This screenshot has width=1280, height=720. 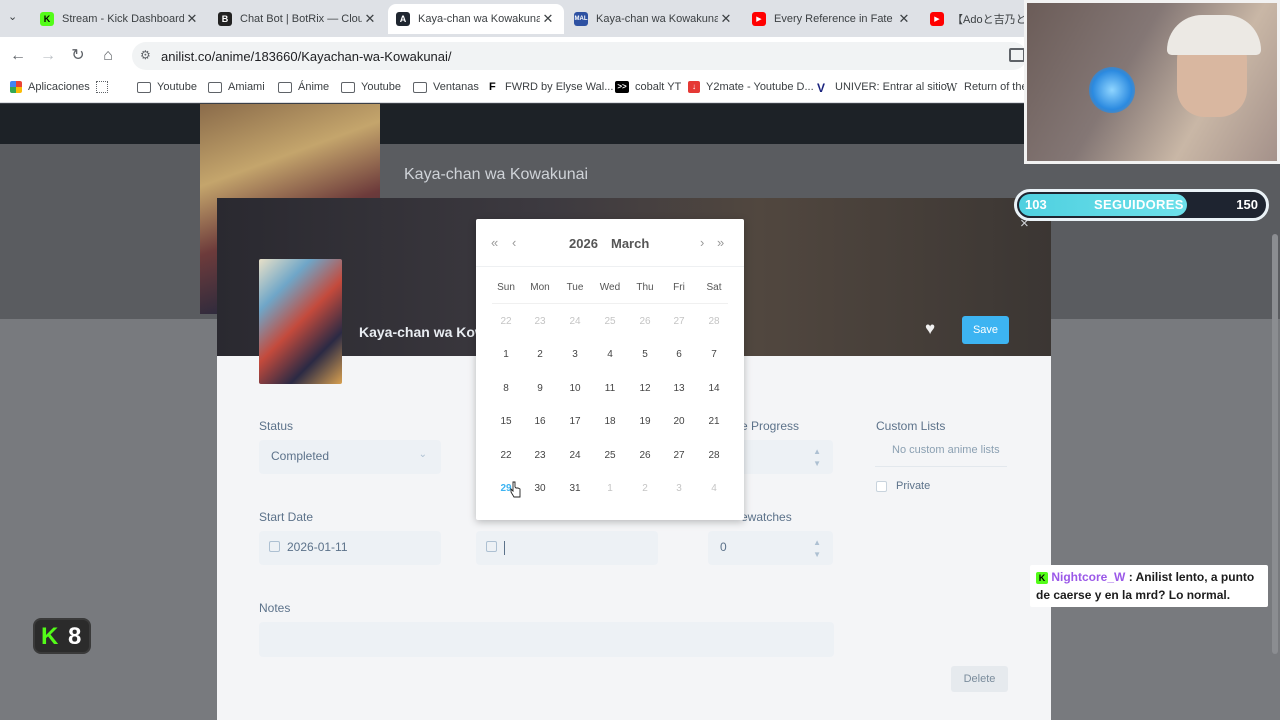 What do you see at coordinates (679, 421) in the screenshot?
I see `calendar-day: 20` at bounding box center [679, 421].